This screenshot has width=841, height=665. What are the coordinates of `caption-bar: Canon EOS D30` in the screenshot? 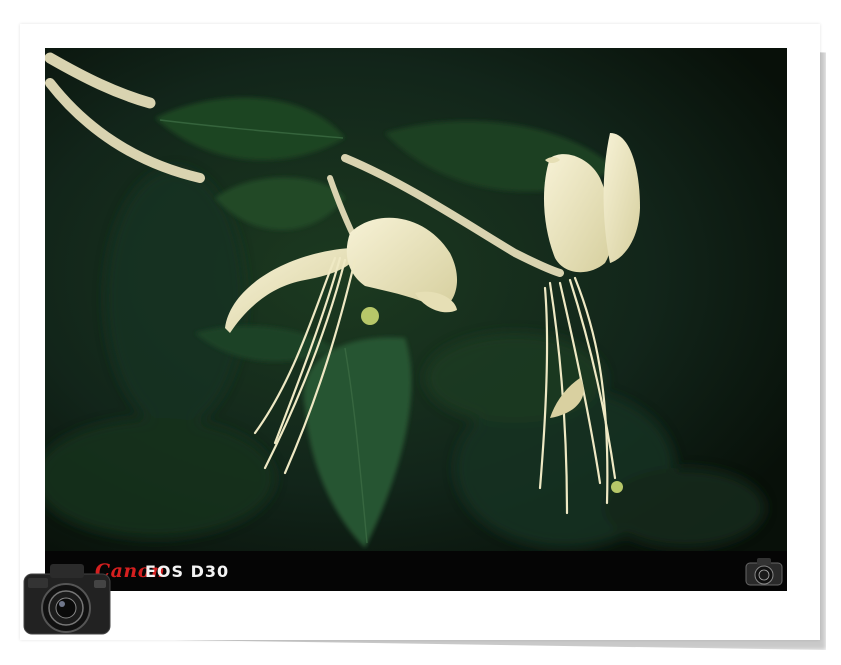 It's located at (416, 571).